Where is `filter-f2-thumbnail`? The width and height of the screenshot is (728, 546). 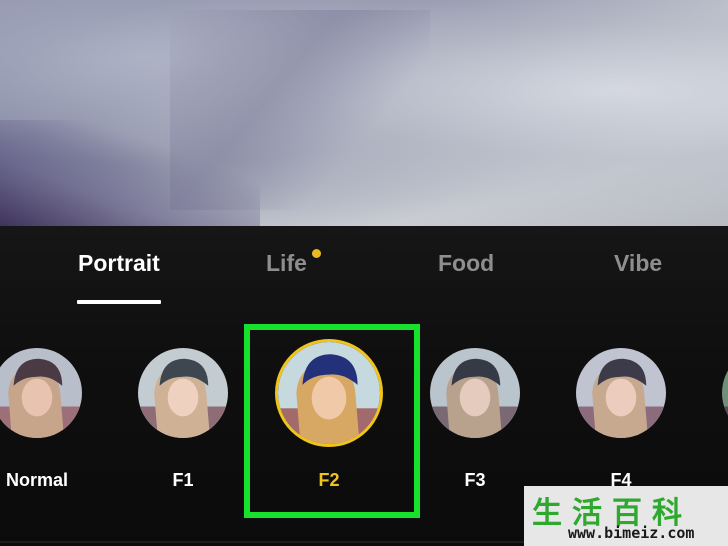 filter-f2-thumbnail is located at coordinates (329, 393).